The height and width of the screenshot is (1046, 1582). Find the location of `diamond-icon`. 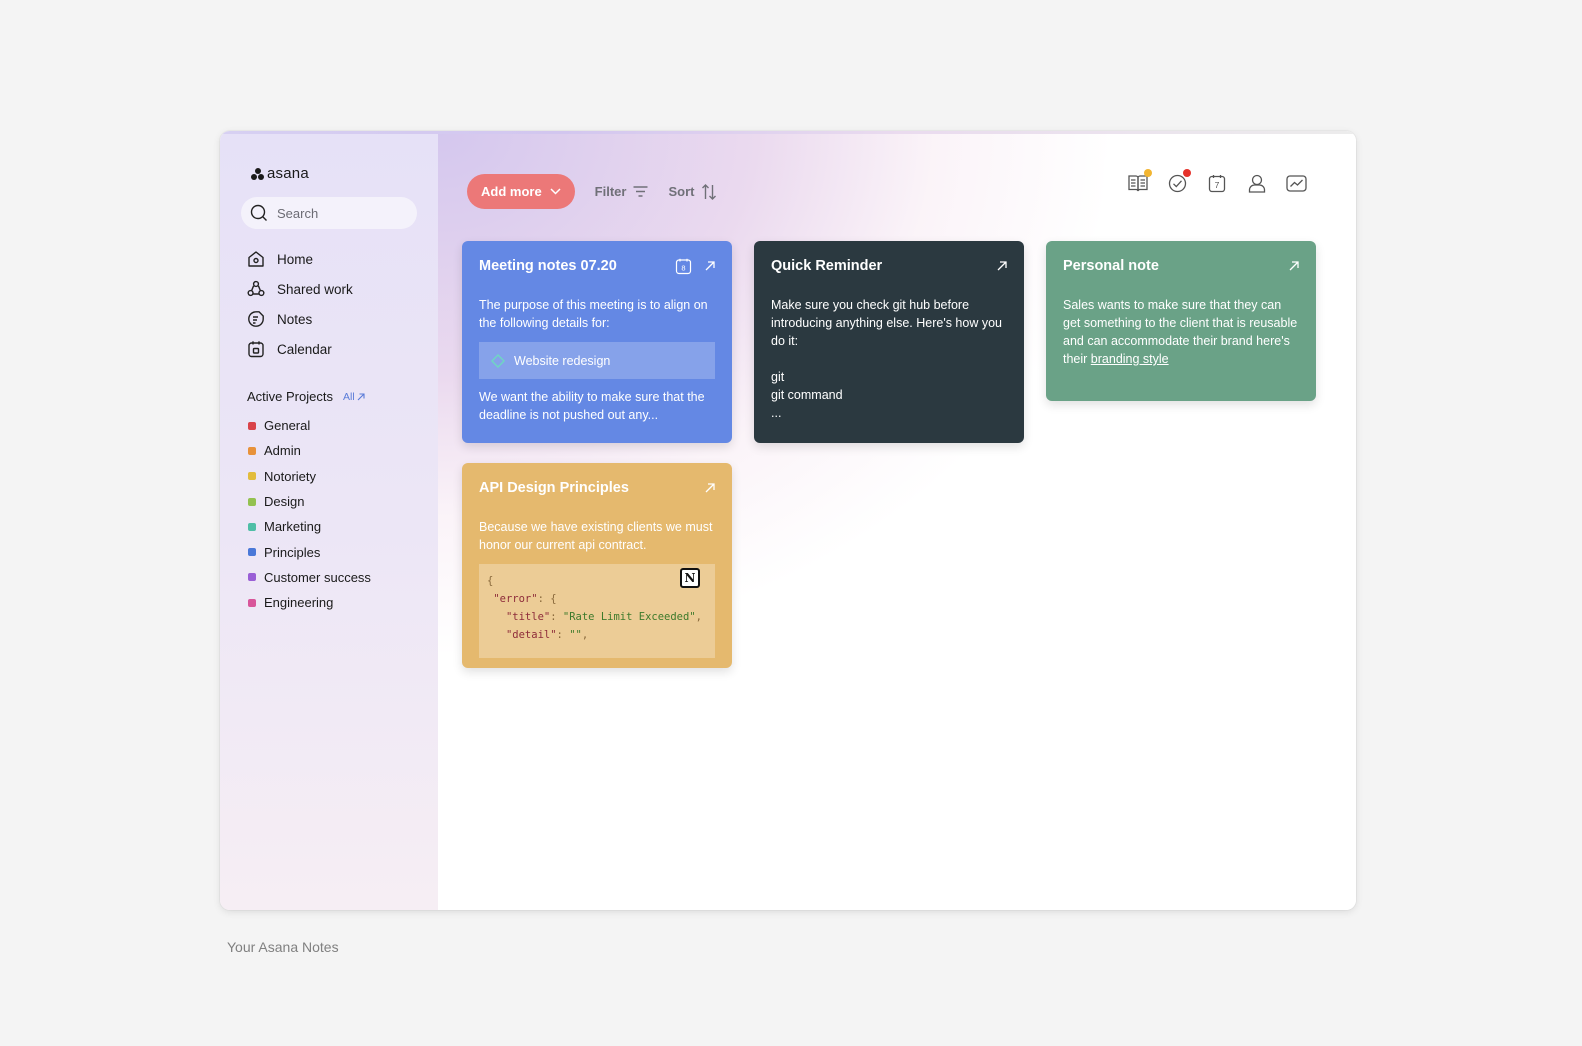

diamond-icon is located at coordinates (498, 360).